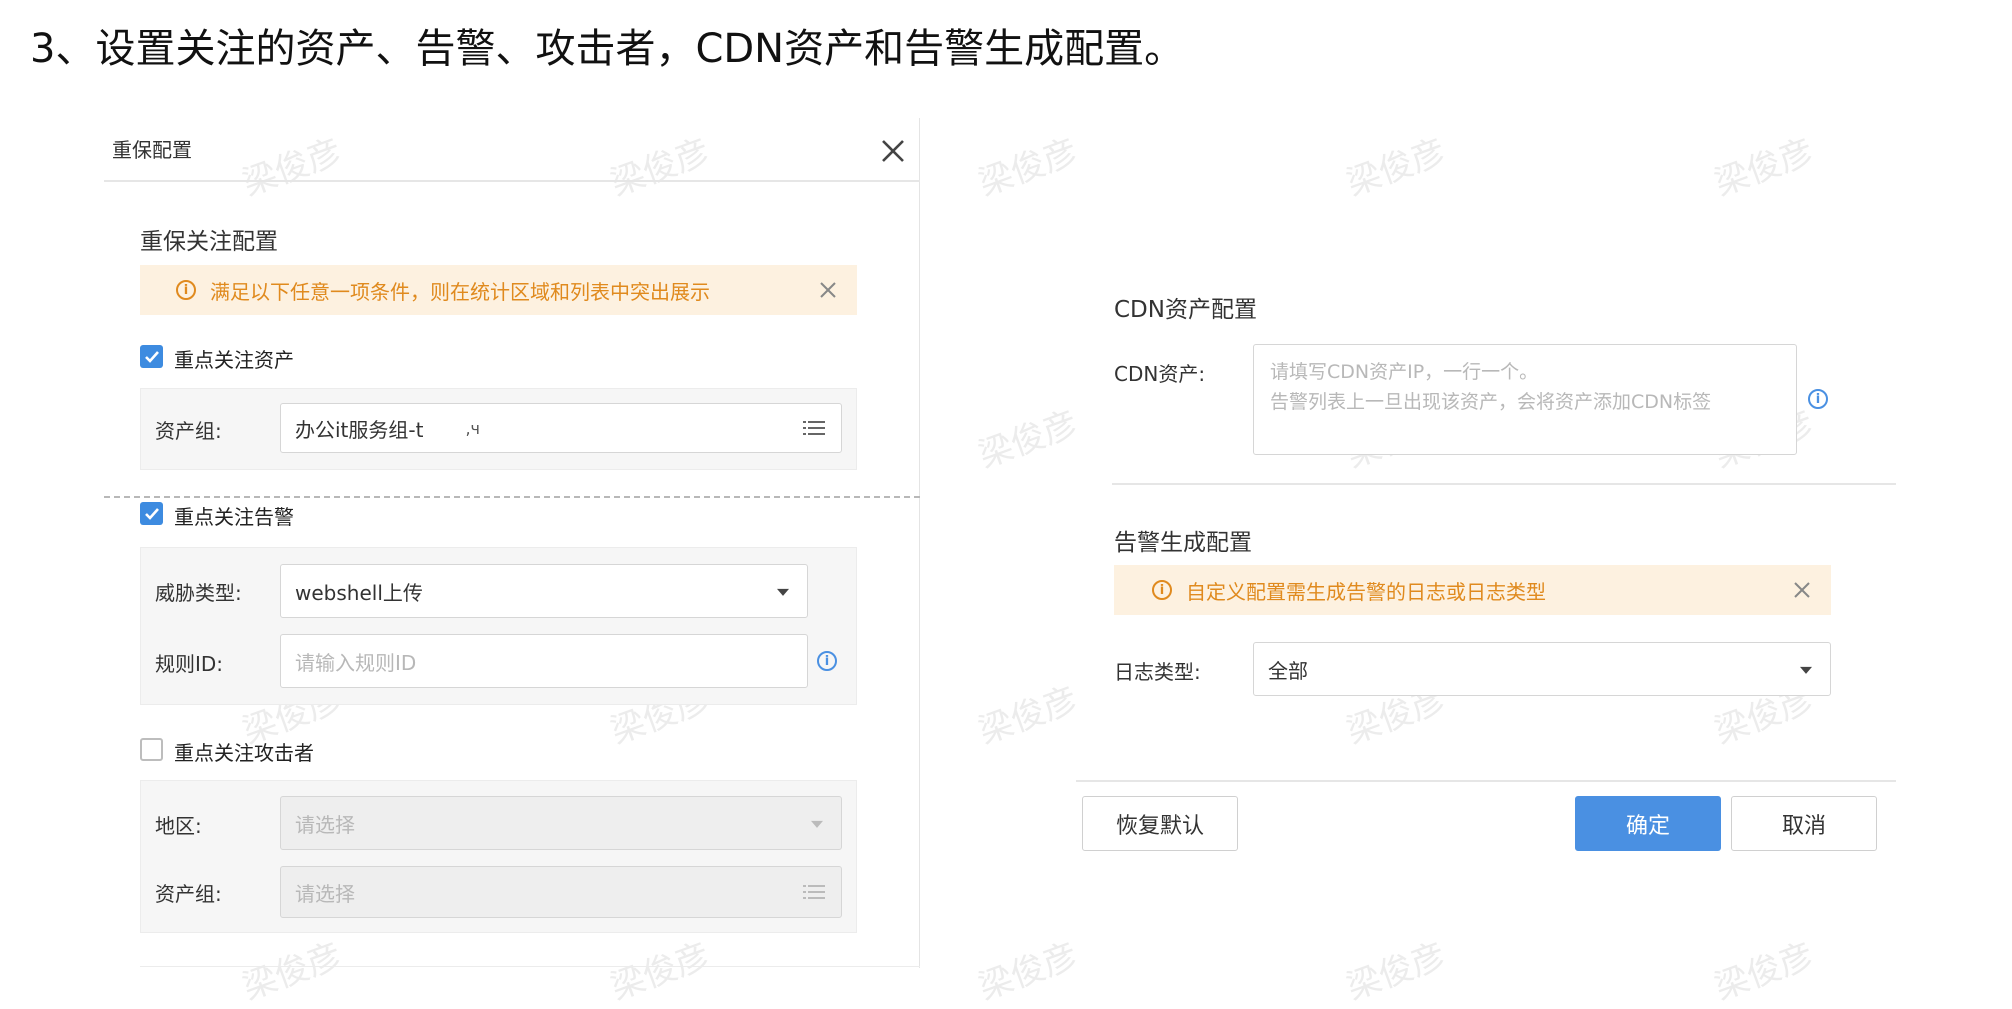  I want to click on threat-type-select: webshell上传, so click(544, 591).